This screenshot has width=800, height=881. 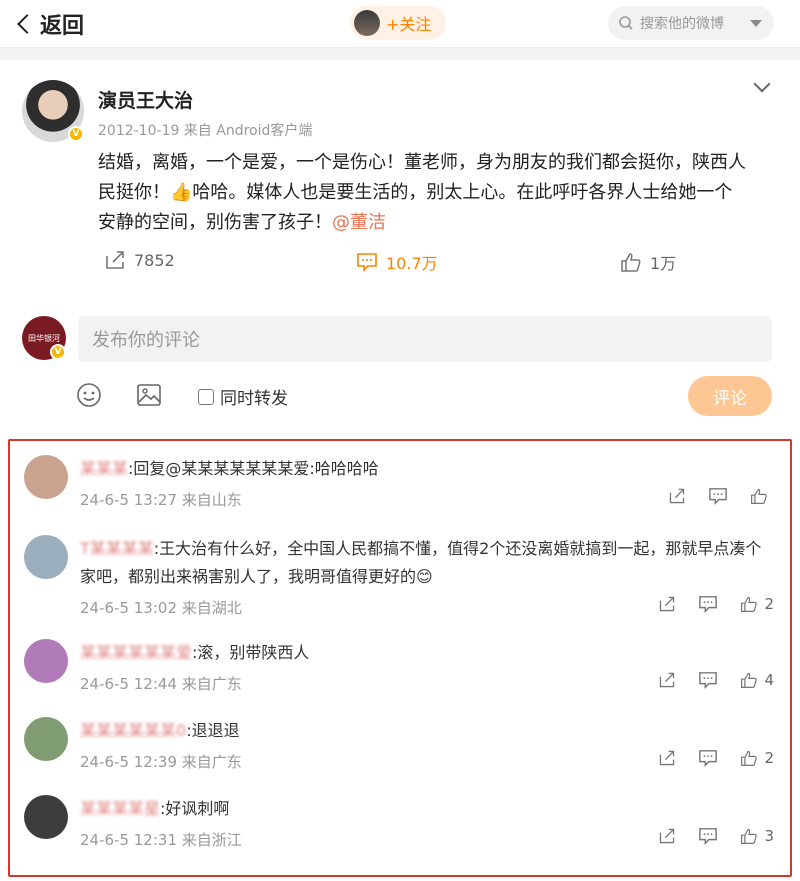 What do you see at coordinates (400, 54) in the screenshot?
I see `section-divider` at bounding box center [400, 54].